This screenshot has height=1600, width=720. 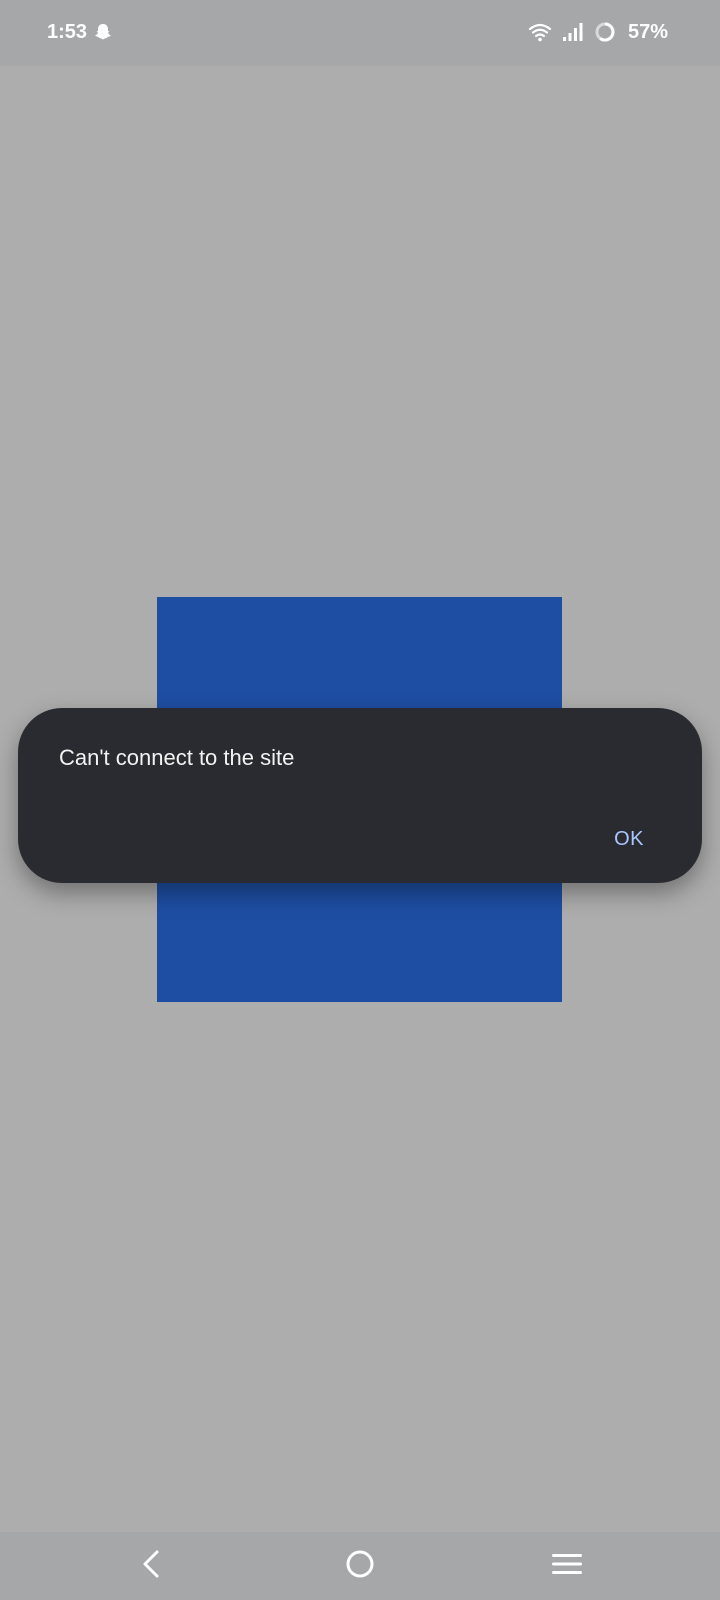 What do you see at coordinates (573, 32) in the screenshot?
I see `signal-icon` at bounding box center [573, 32].